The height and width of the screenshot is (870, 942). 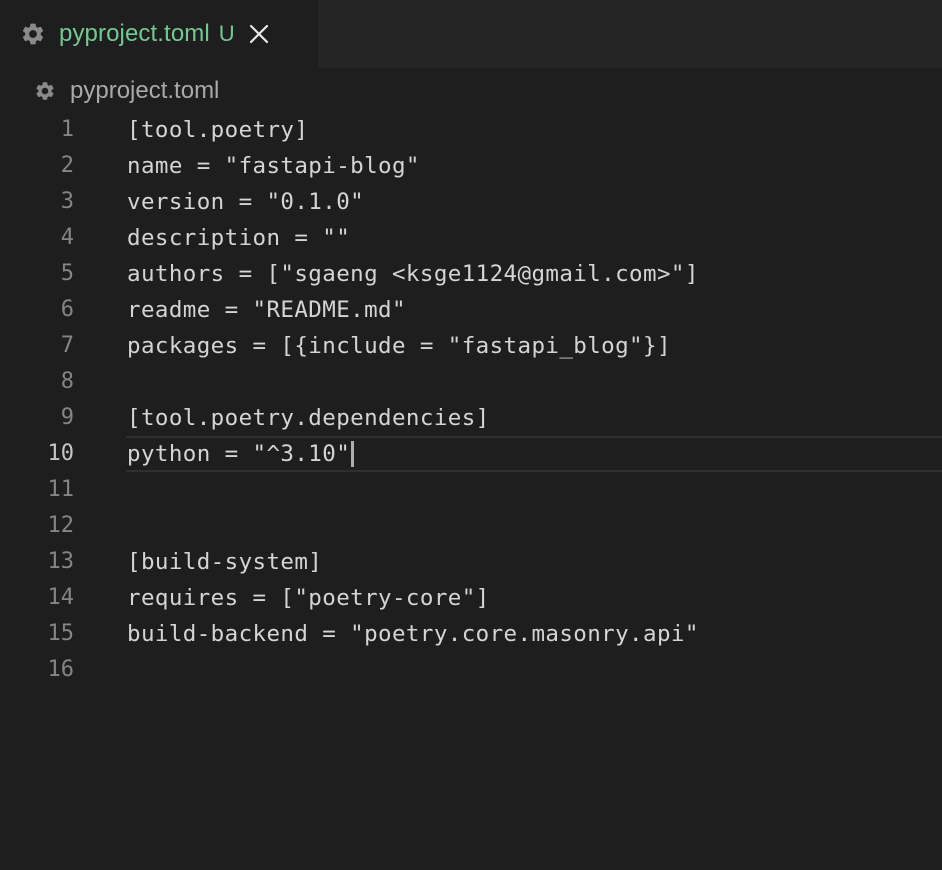 I want to click on code-line: 8, so click(x=471, y=382).